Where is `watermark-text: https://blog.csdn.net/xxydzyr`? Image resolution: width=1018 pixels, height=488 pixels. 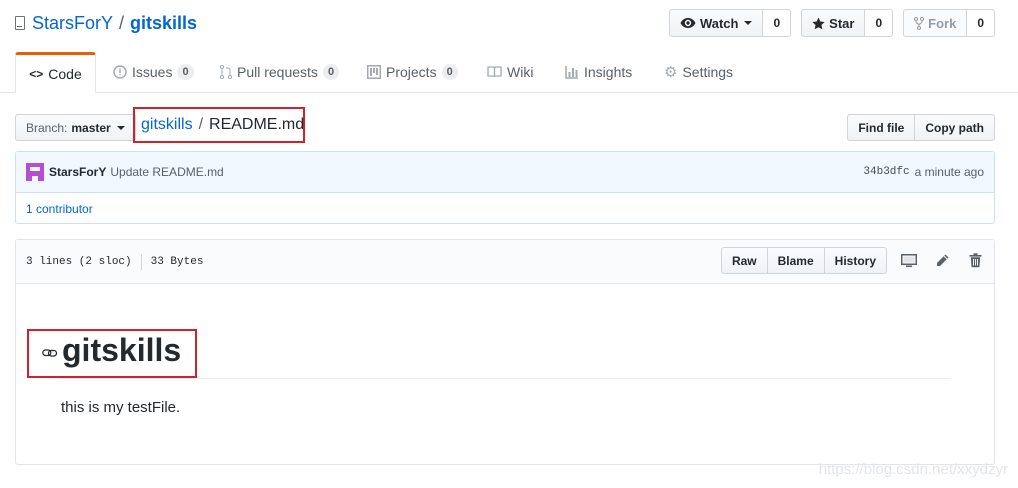 watermark-text: https://blog.csdn.net/xxydzyr is located at coordinates (913, 469).